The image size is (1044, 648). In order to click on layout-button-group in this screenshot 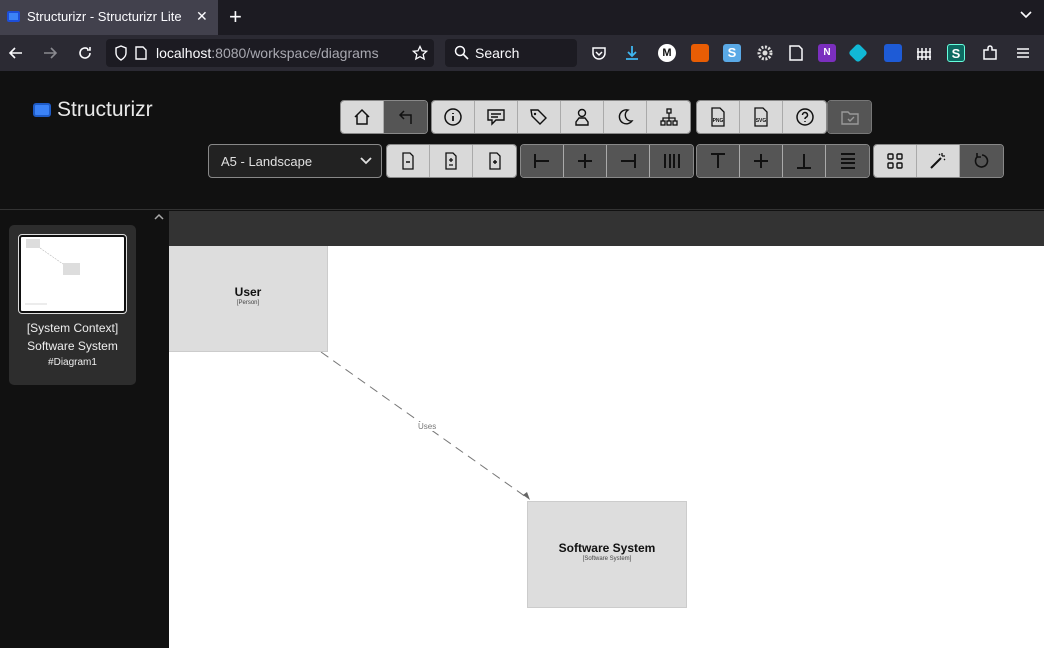, I will do `click(938, 161)`.